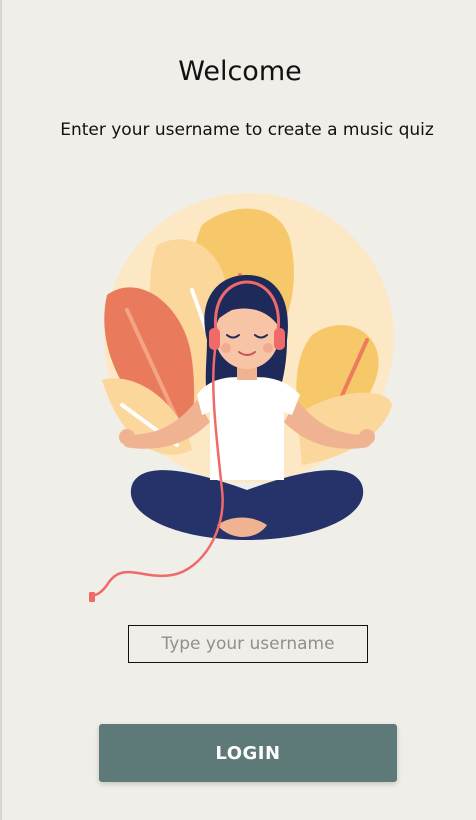  I want to click on left-hand, so click(127, 437).